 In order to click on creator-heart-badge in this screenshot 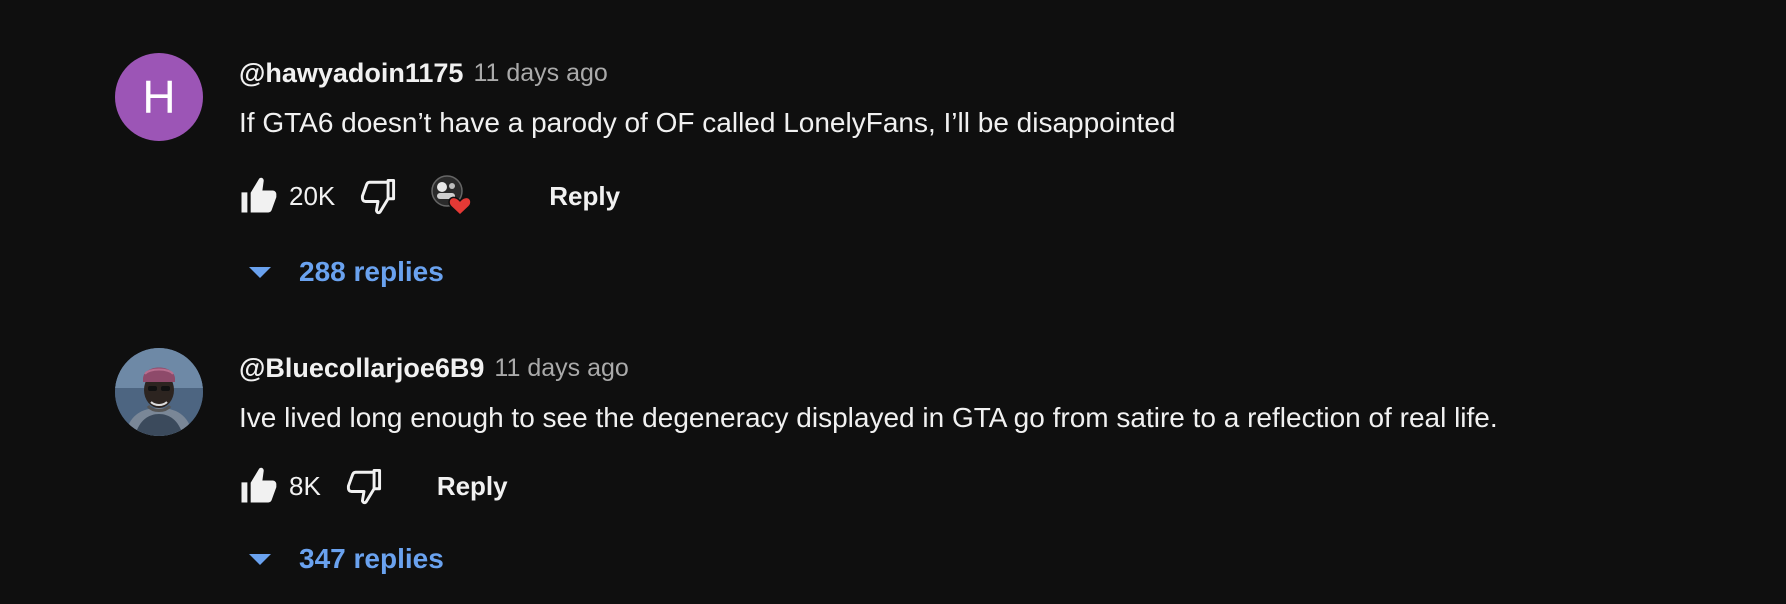, I will do `click(452, 196)`.